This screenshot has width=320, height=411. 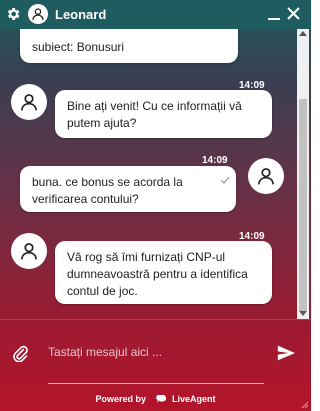 I want to click on scroll-thumb, so click(x=303, y=205).